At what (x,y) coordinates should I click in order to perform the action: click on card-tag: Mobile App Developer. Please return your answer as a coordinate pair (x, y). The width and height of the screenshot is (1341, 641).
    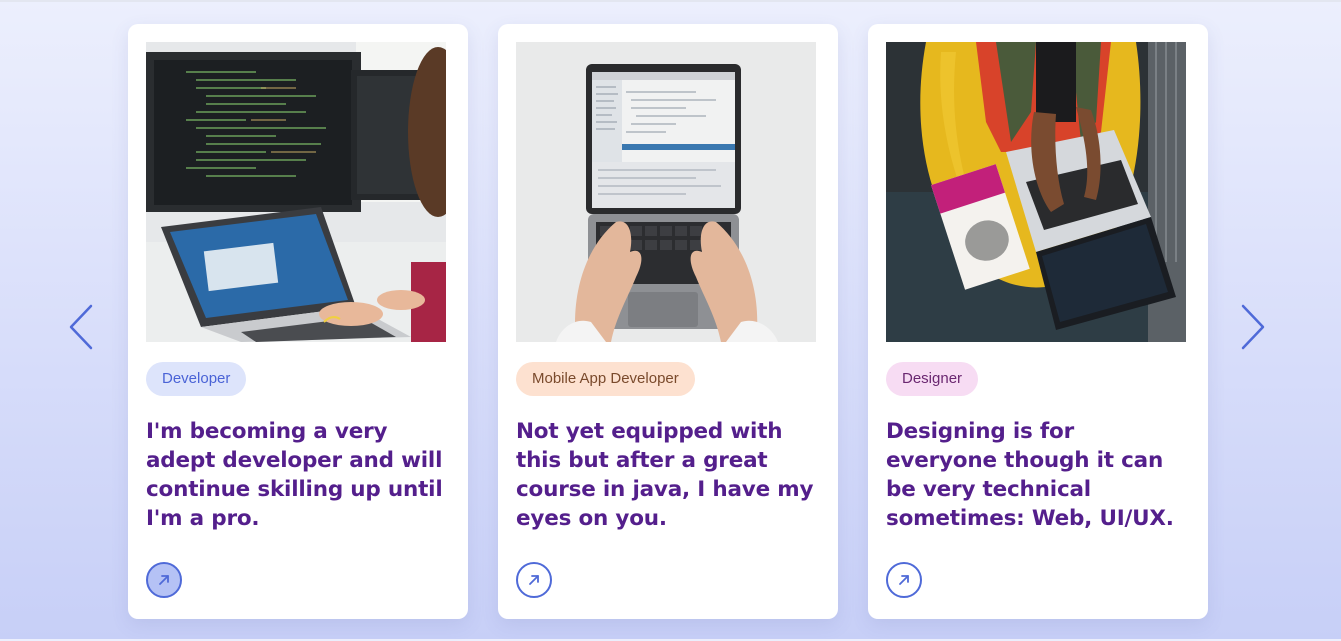
    Looking at the image, I should click on (605, 379).